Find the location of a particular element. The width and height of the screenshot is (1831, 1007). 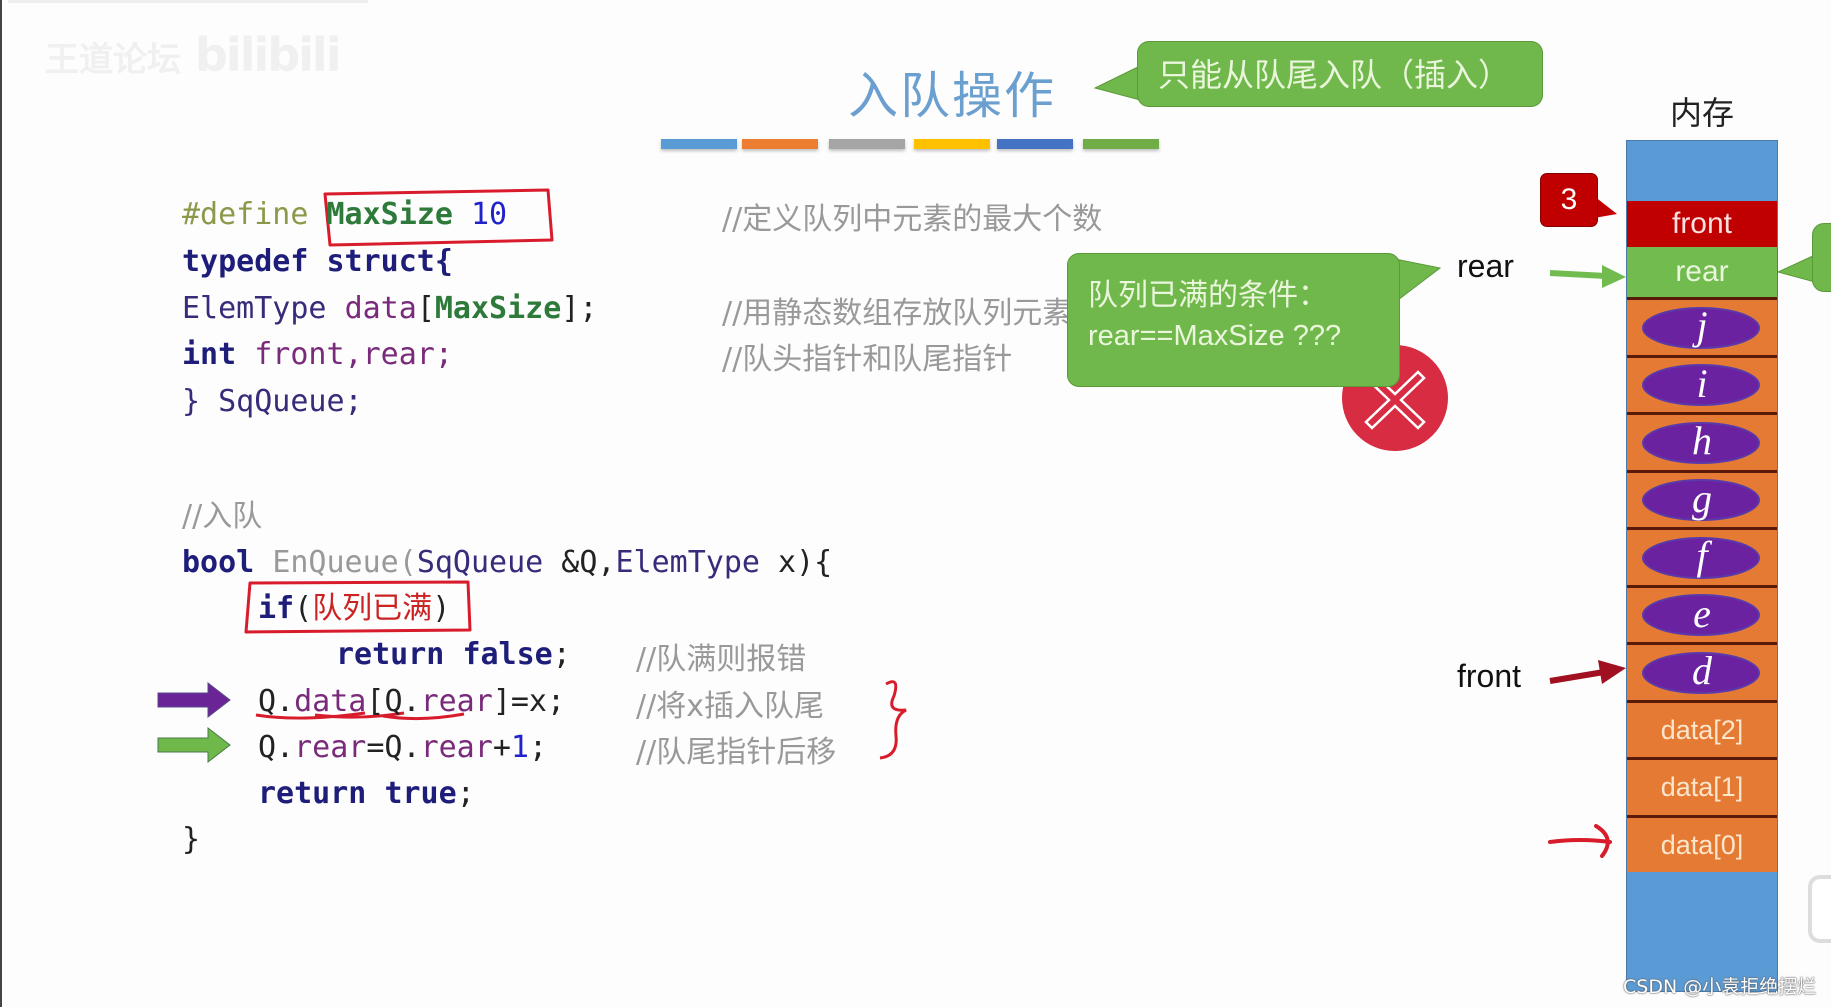

memory-cell-element: i is located at coordinates (1702, 383).